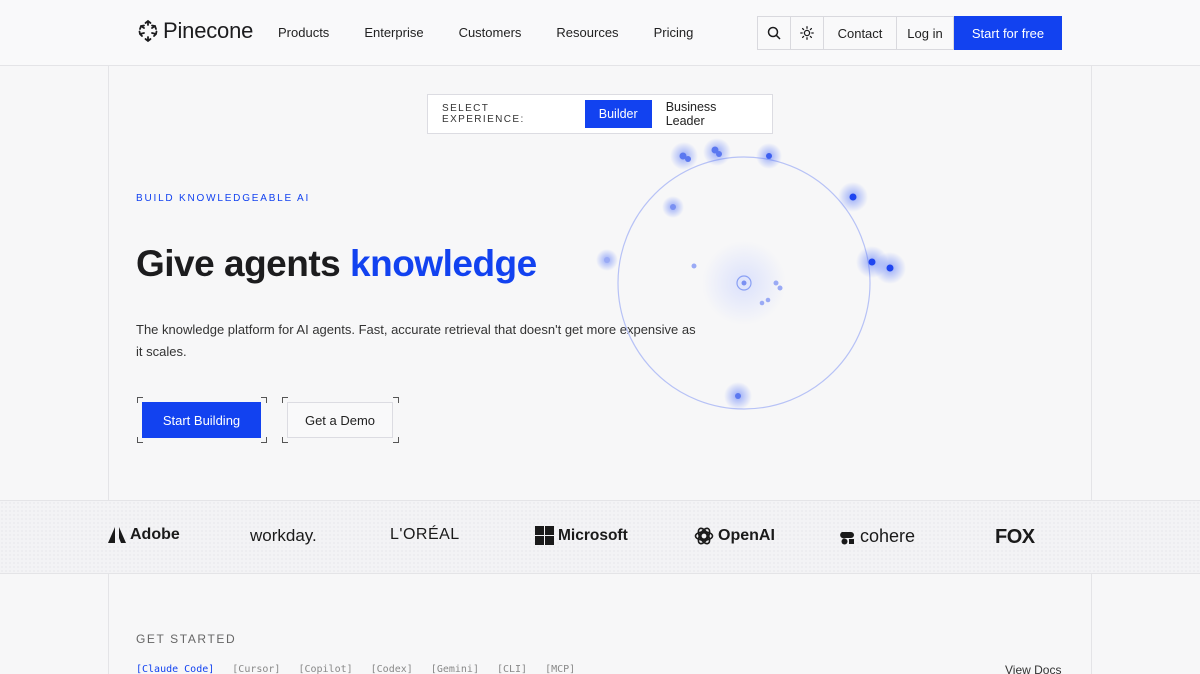 Image resolution: width=1200 pixels, height=674 pixels. I want to click on logo-workday-text: workday., so click(283, 535).